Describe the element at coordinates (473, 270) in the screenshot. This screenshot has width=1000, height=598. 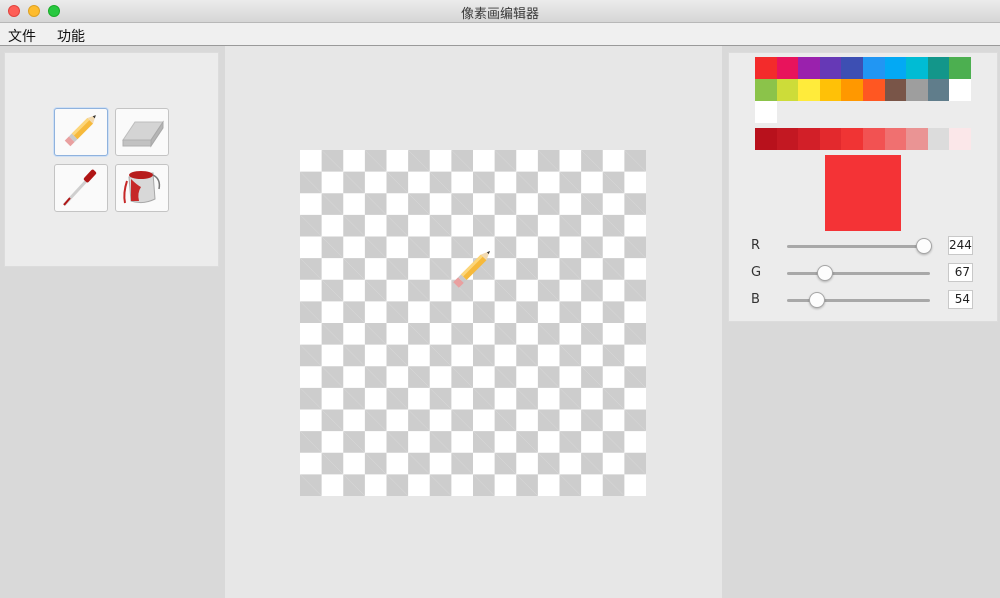
I see `pencil-cursor-icon` at that location.